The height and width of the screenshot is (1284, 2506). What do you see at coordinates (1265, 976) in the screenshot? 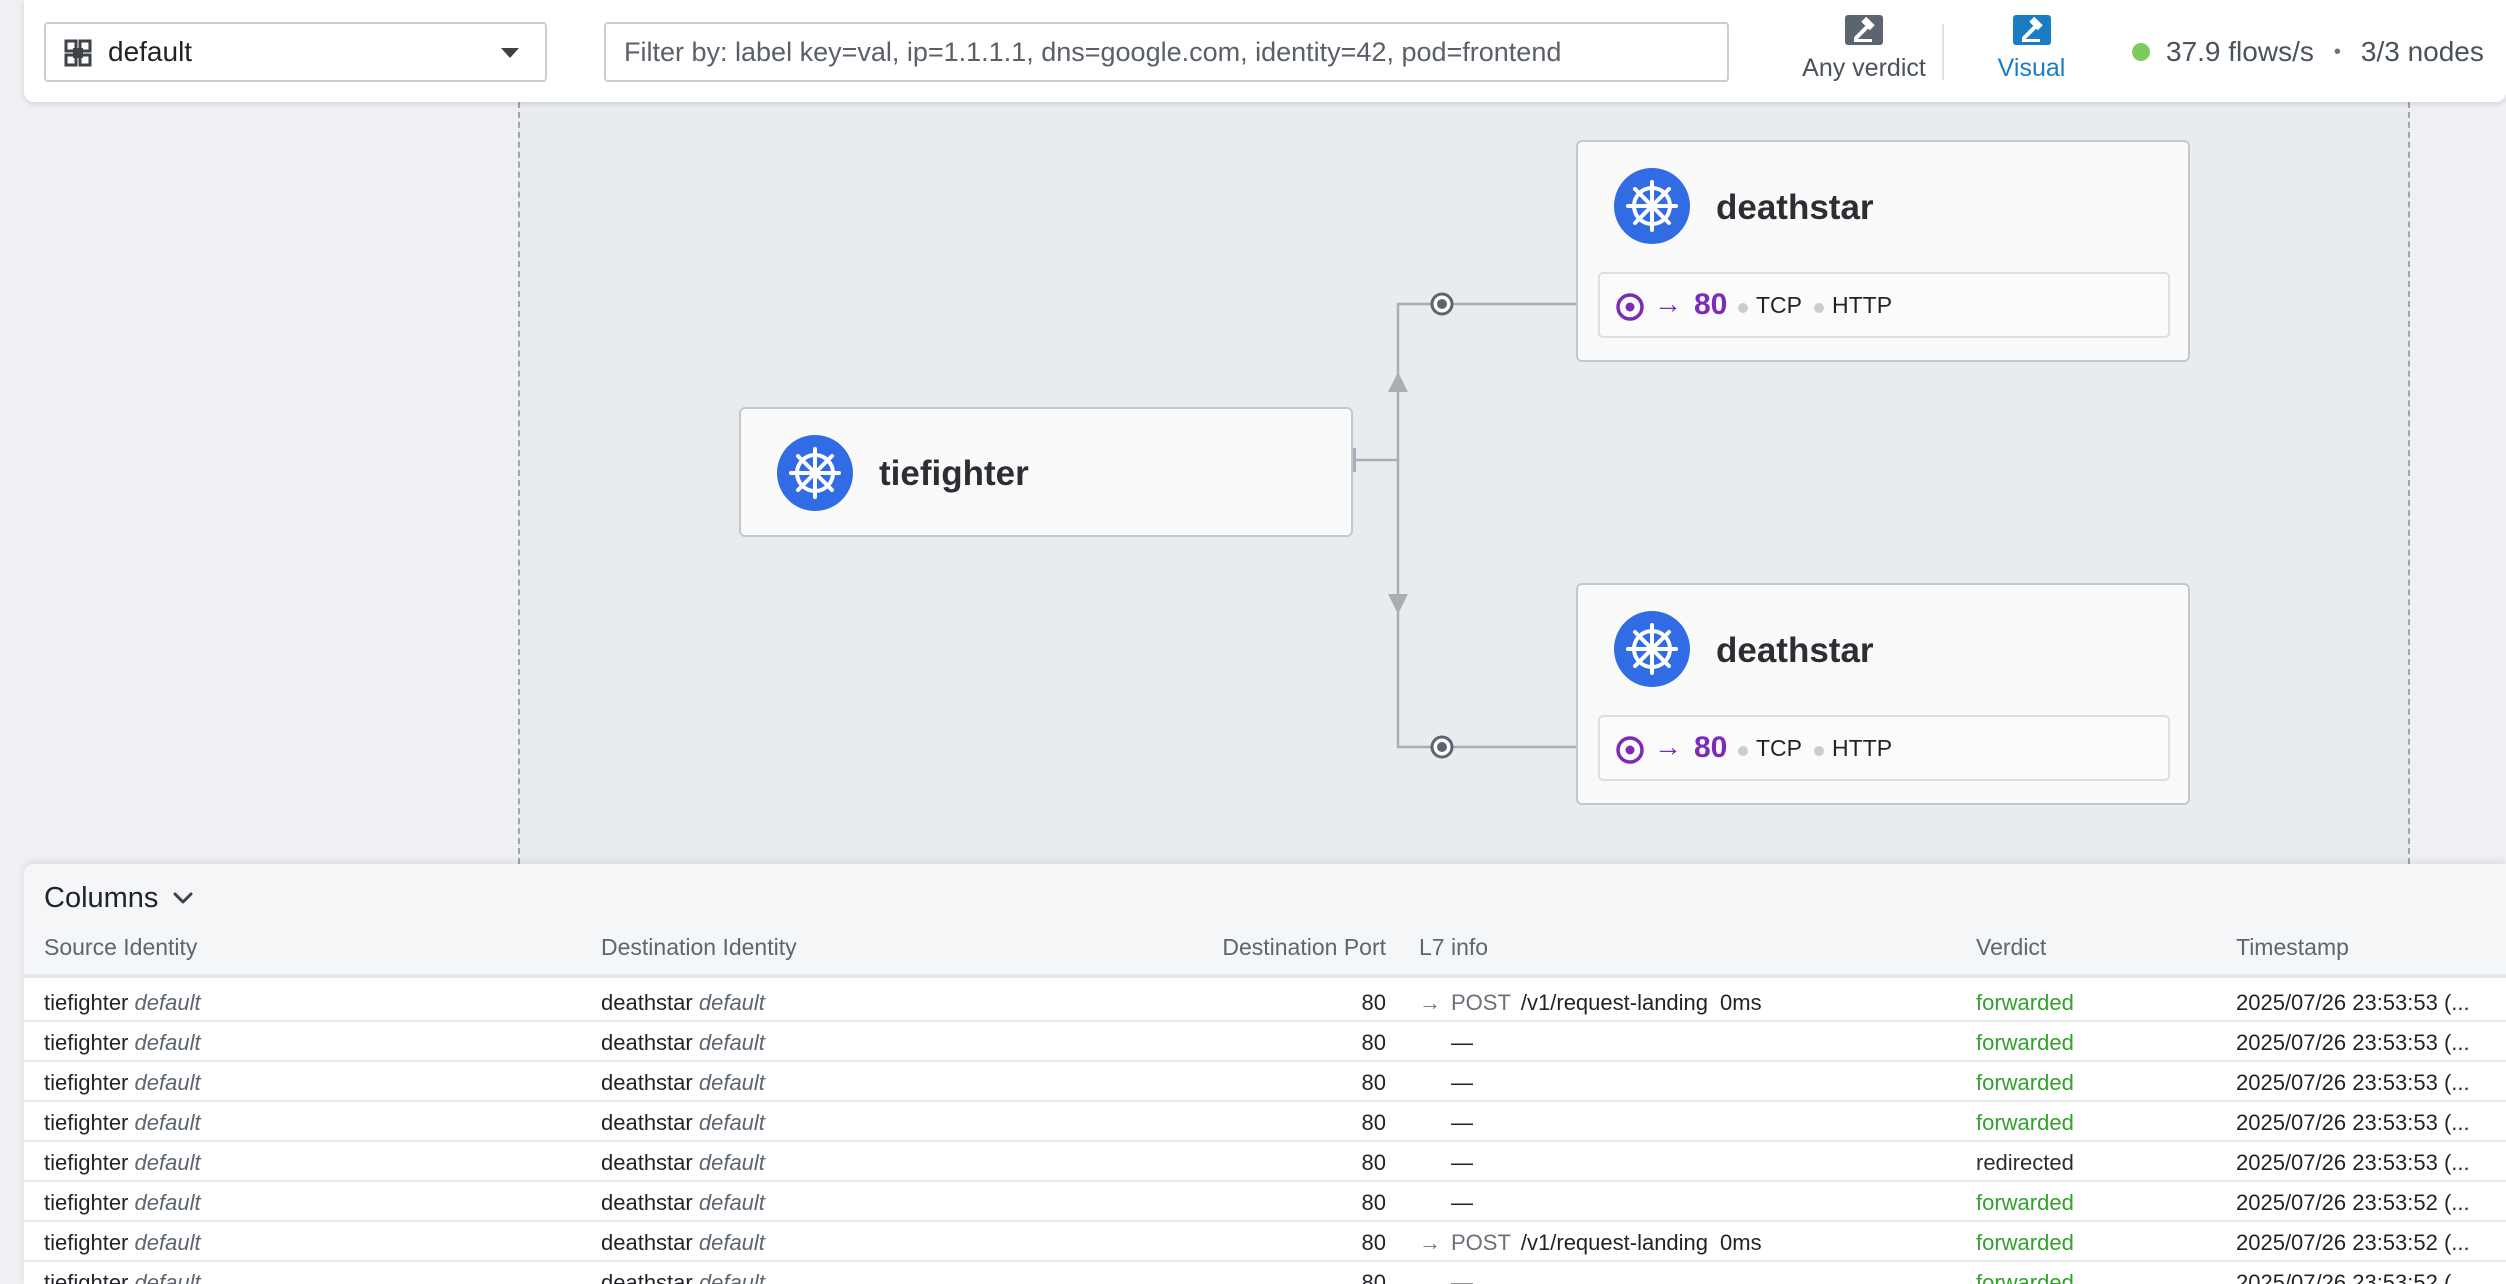
I see `header-divider` at bounding box center [1265, 976].